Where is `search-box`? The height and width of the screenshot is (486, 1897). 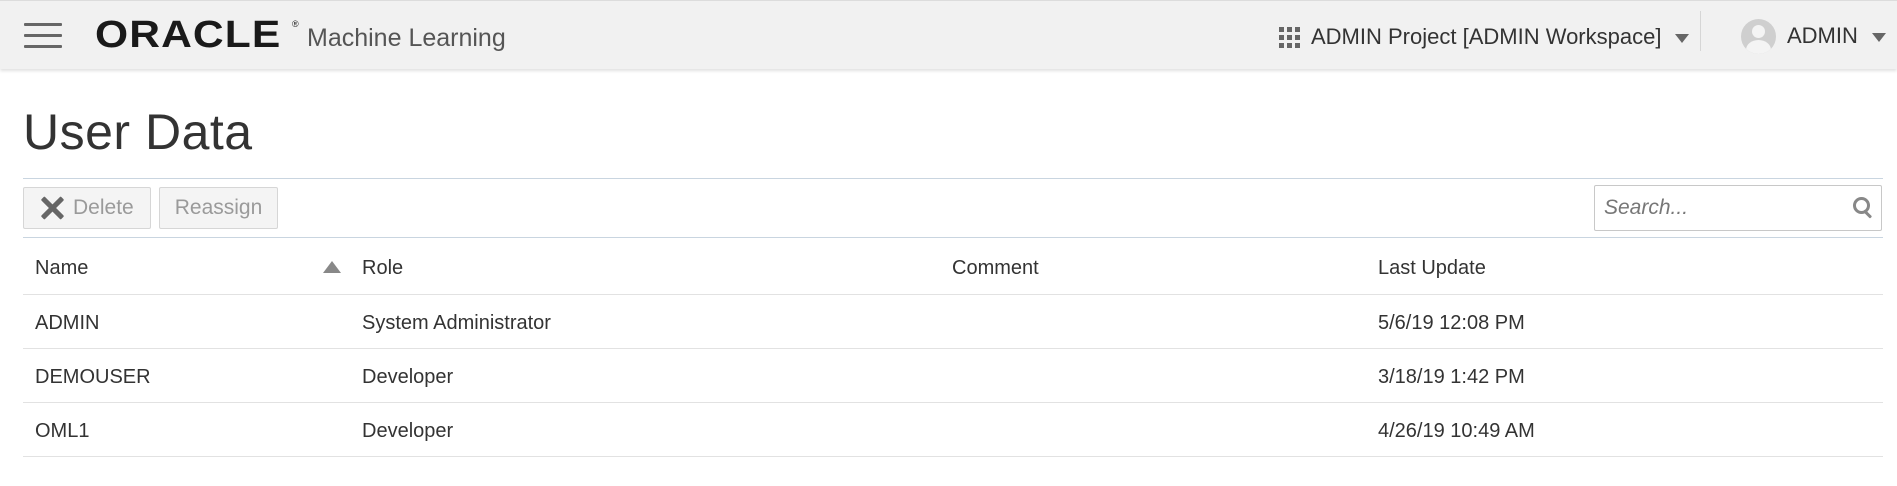
search-box is located at coordinates (1738, 208).